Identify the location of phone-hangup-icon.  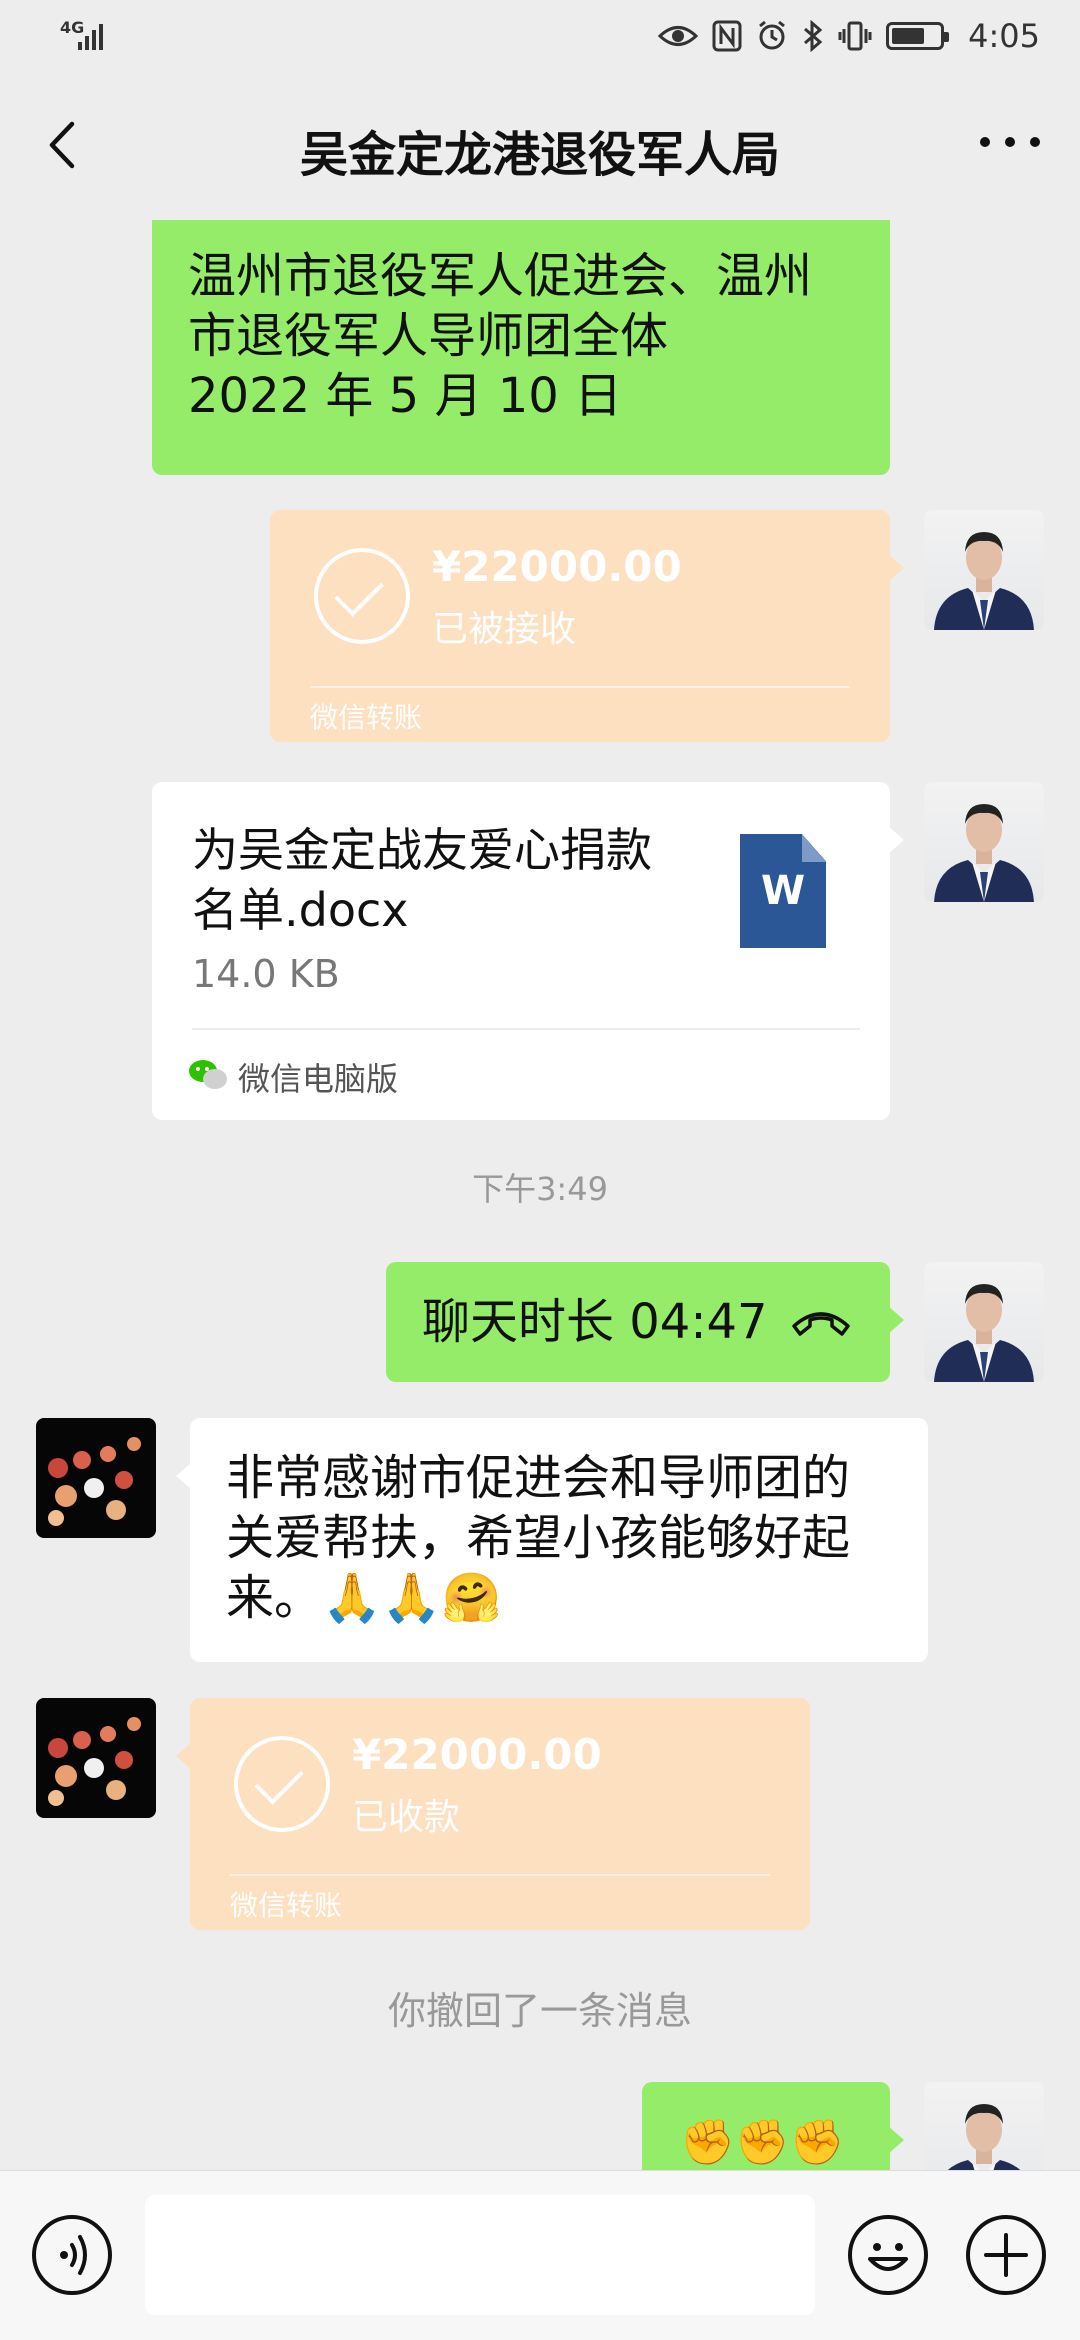
(821, 1324).